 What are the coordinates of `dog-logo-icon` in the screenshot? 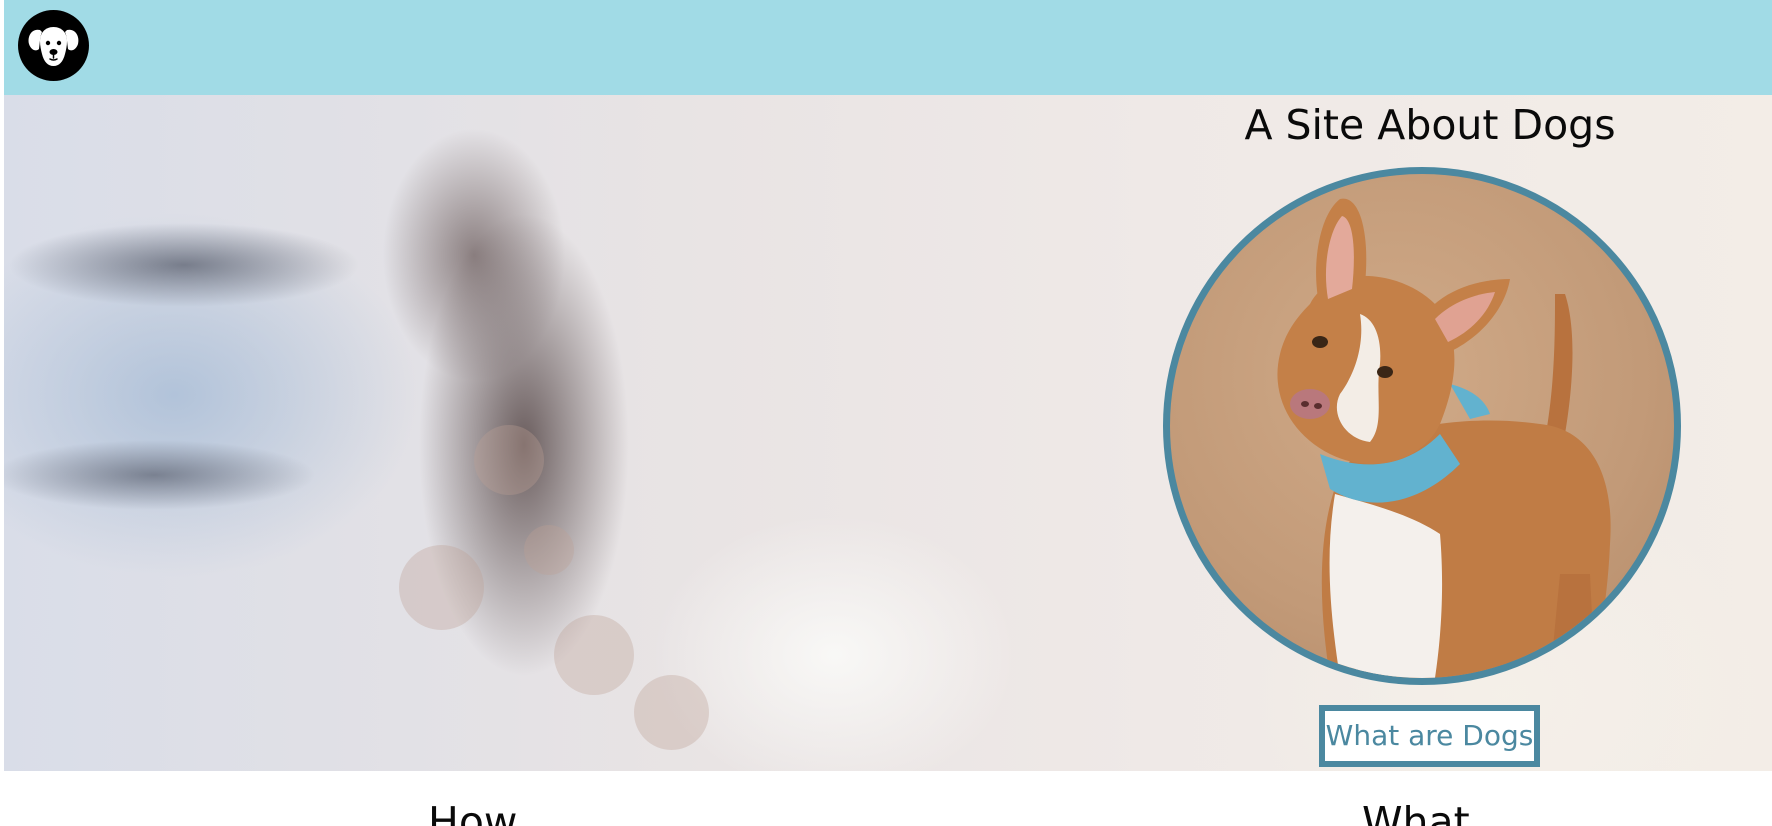 It's located at (53, 45).